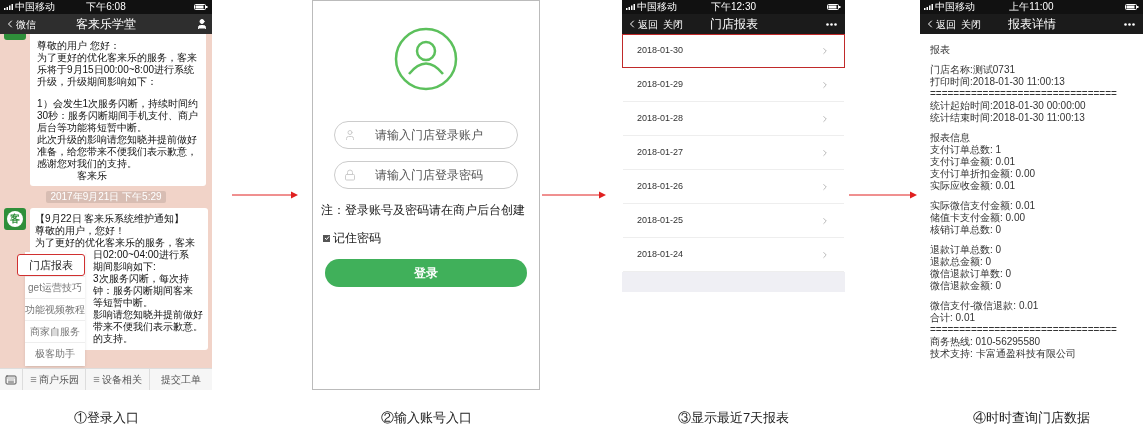 This screenshot has width=1143, height=438. Describe the element at coordinates (1031, 7) in the screenshot. I see `clock-text: 上午11:00` at that location.